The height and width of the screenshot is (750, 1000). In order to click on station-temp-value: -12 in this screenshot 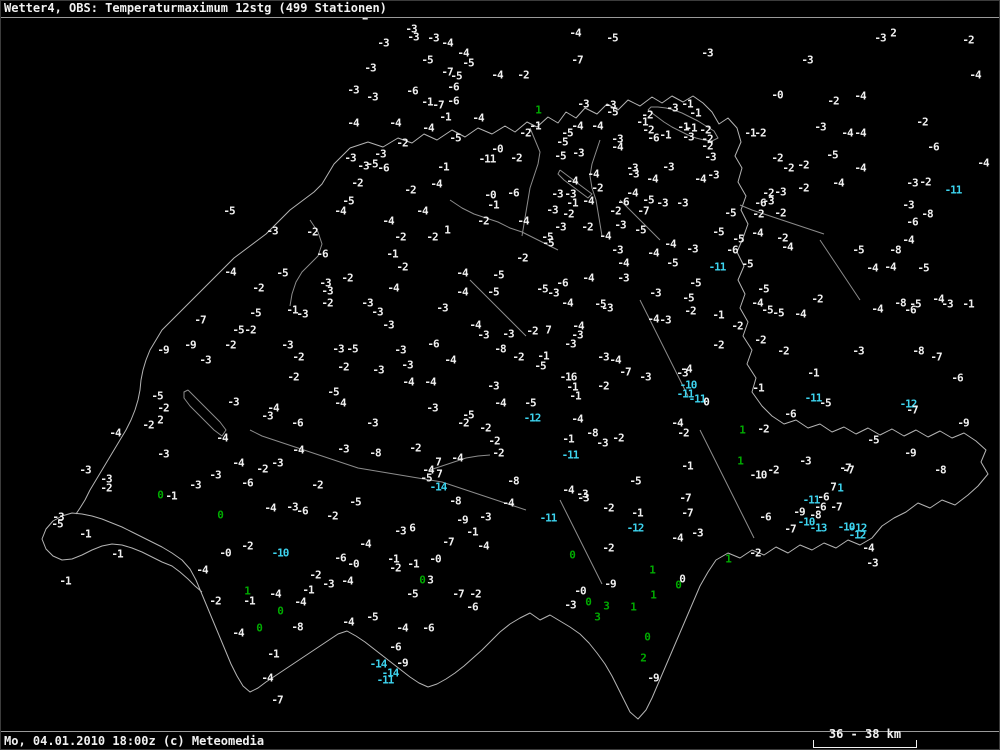, I will do `click(635, 528)`.